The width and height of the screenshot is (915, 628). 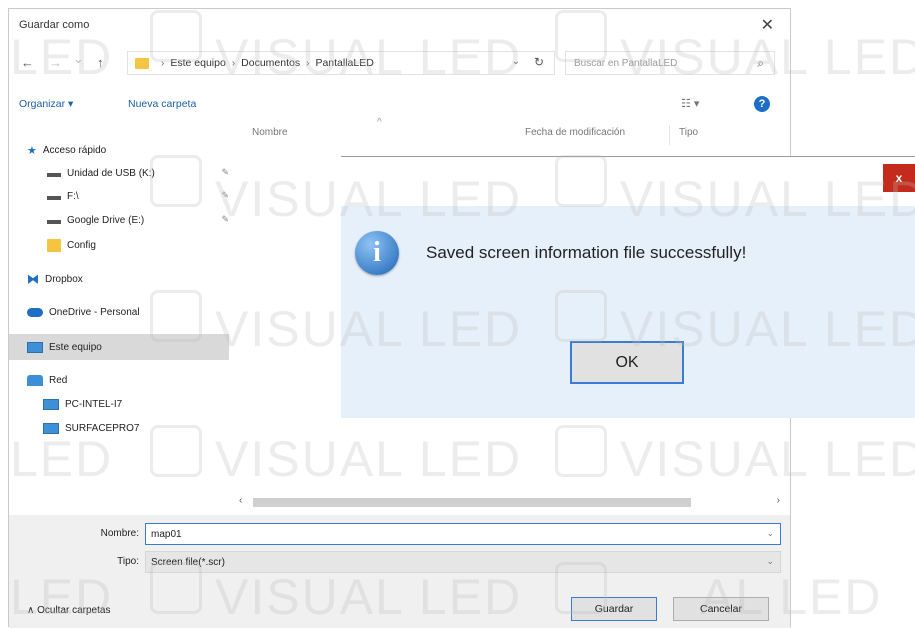 What do you see at coordinates (33, 279) in the screenshot?
I see `dropbox-icon: ⧓` at bounding box center [33, 279].